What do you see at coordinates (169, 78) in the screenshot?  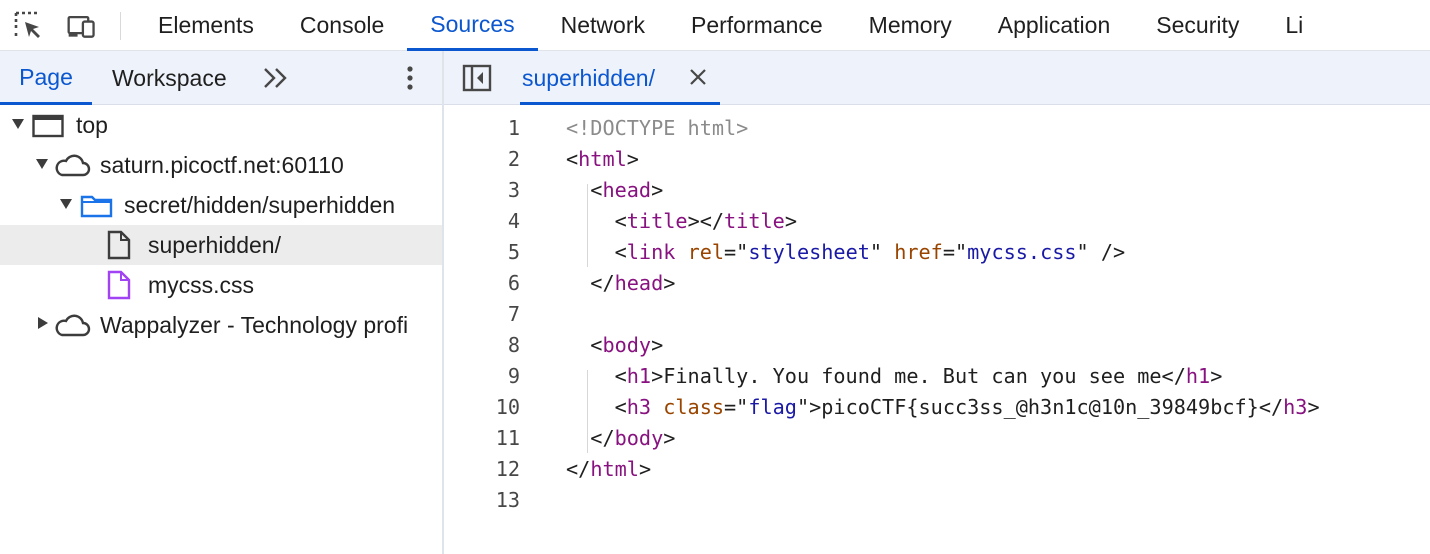 I see `tab-workspace: Workspace` at bounding box center [169, 78].